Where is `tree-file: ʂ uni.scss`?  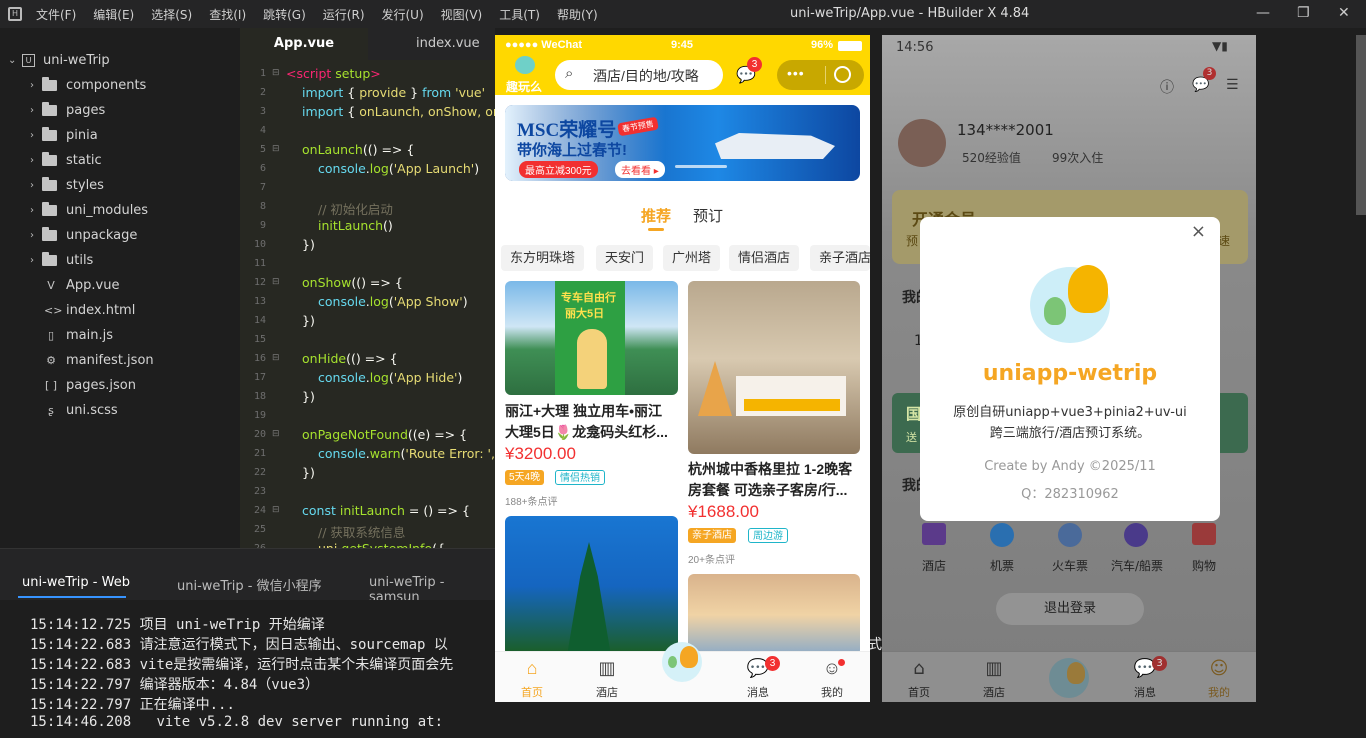
tree-file: ʂ uni.scss is located at coordinates (81, 410).